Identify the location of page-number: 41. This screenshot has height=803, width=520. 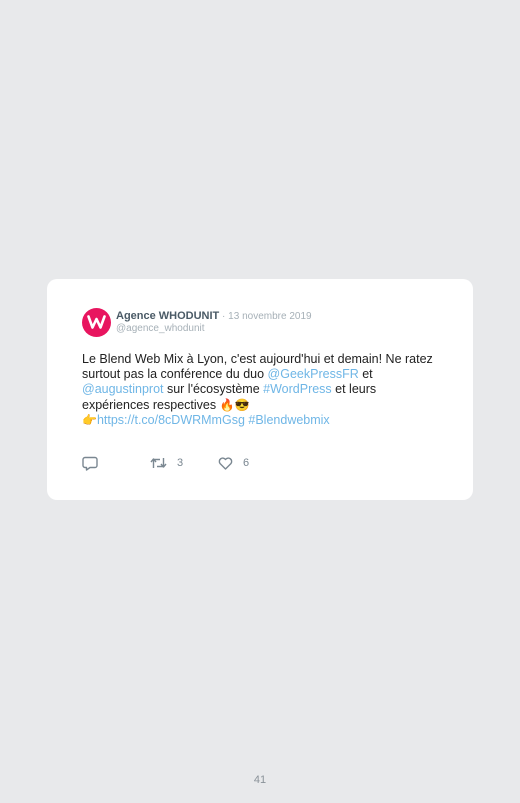
(260, 780).